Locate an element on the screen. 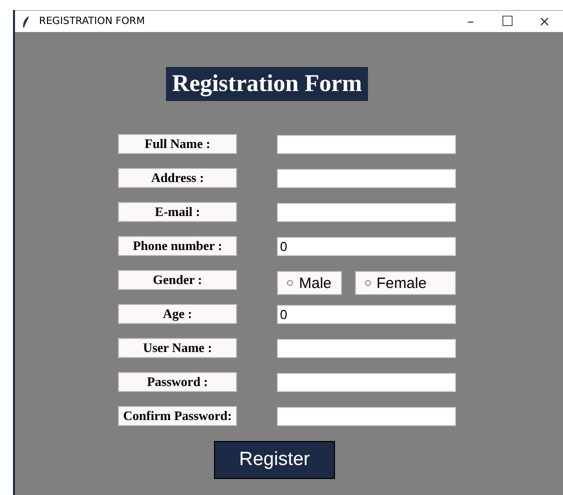 The width and height of the screenshot is (563, 495). field-label: Gender : is located at coordinates (177, 280).